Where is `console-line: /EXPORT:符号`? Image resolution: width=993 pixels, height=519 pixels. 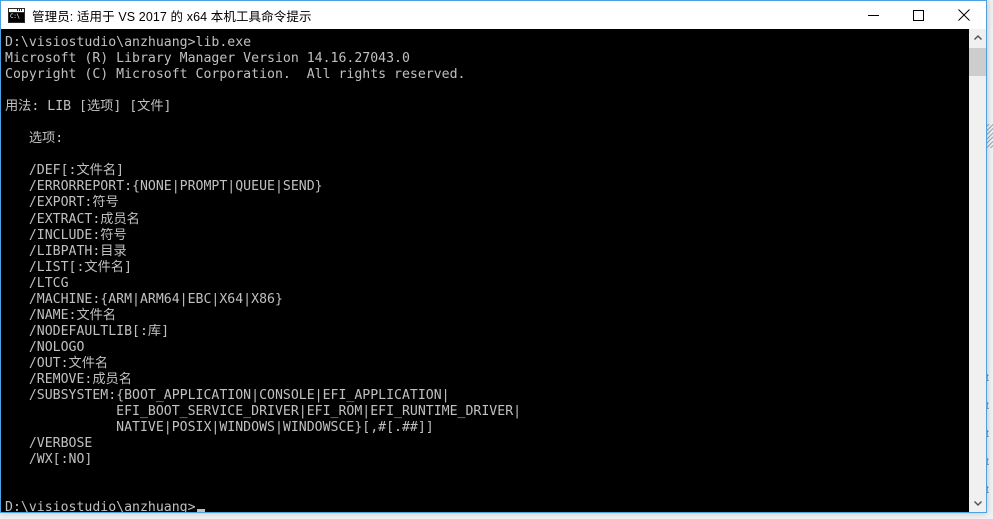
console-line: /EXPORT:符号 is located at coordinates (62, 203).